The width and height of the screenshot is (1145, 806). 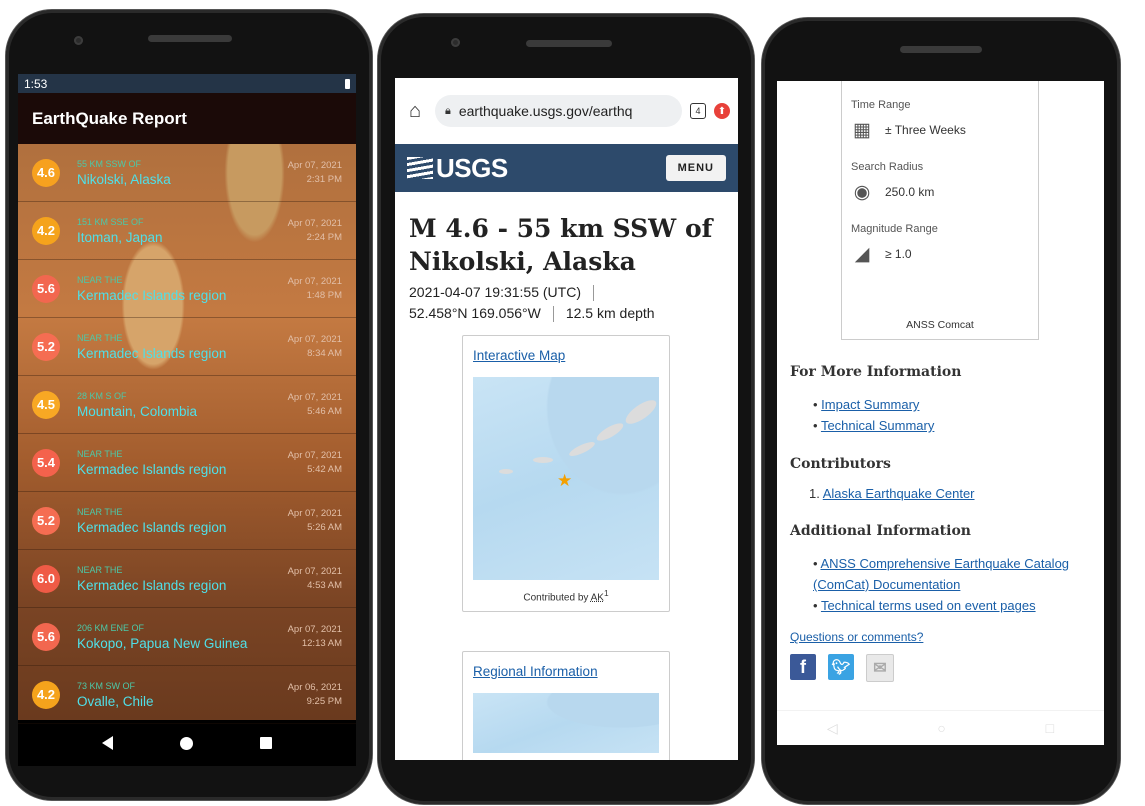 I want to click on back-icon, so click(x=107, y=743).